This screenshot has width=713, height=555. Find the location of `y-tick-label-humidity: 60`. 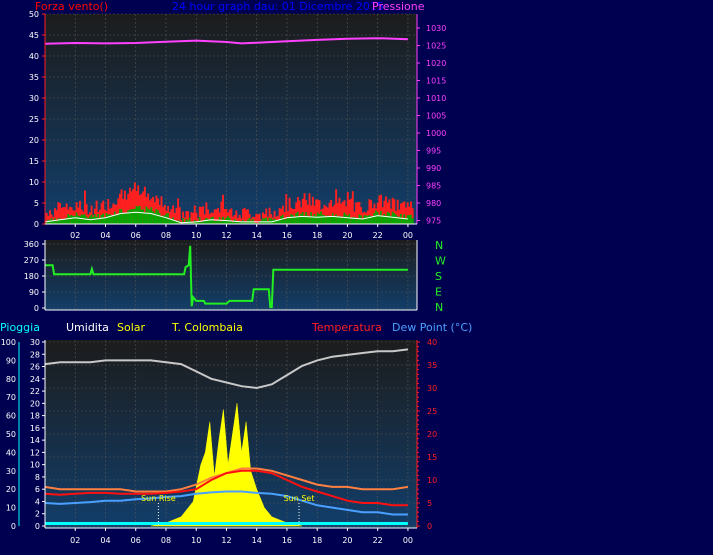

y-tick-label-humidity: 60 is located at coordinates (11, 416).